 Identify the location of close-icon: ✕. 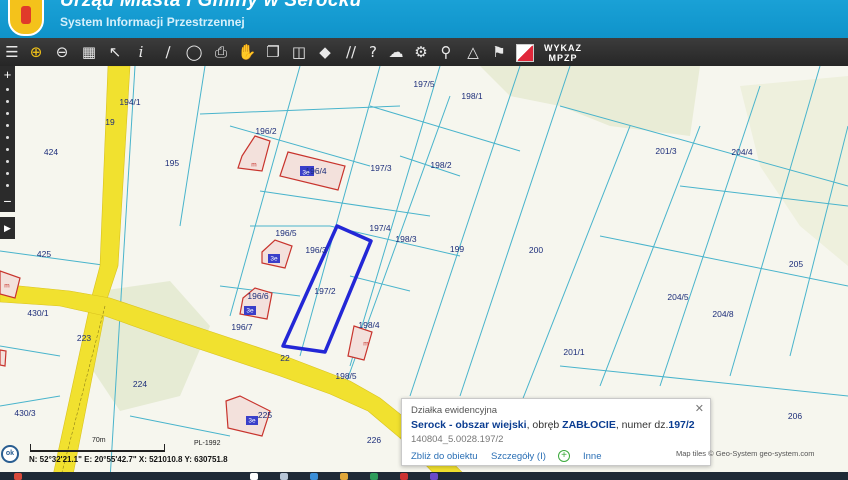
(699, 408).